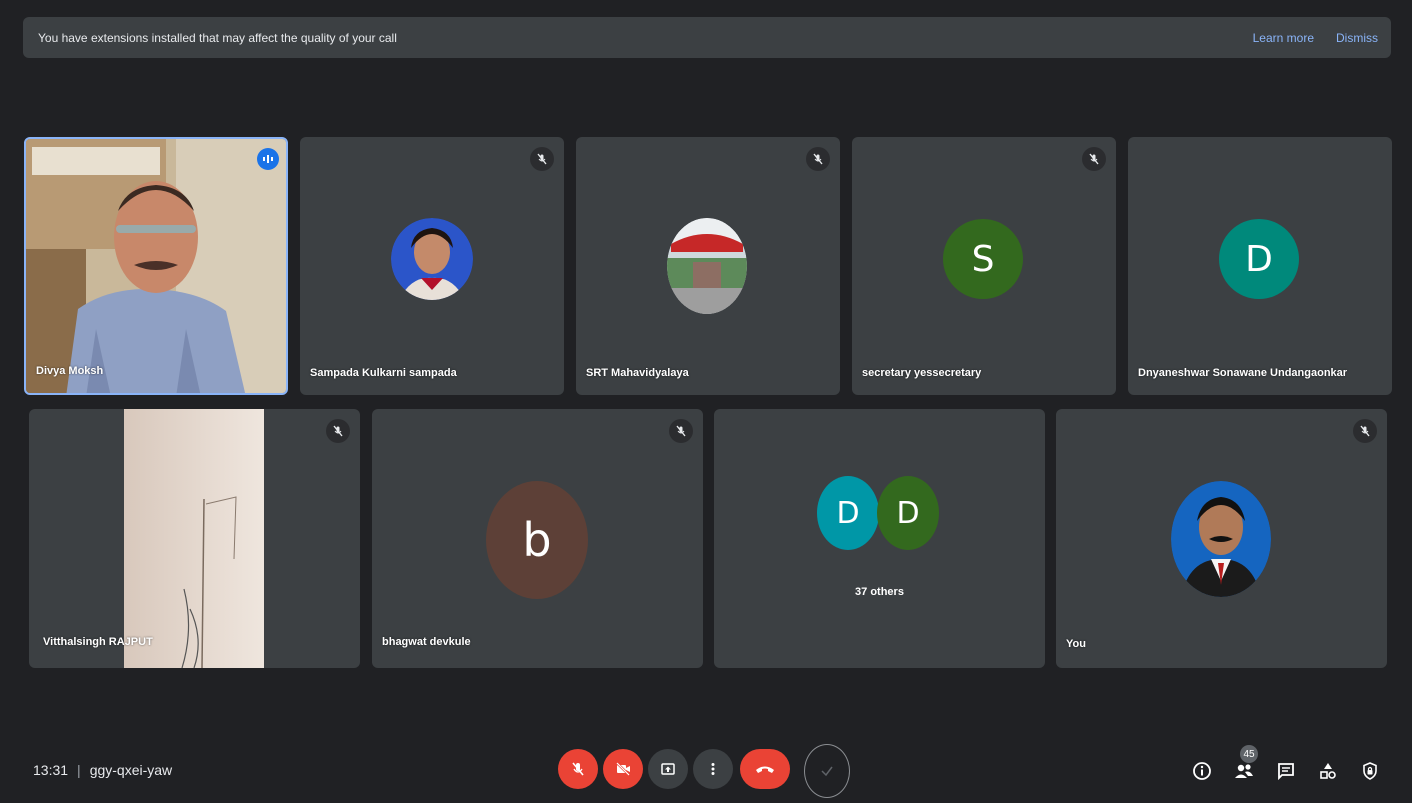  I want to click on camera-off-icon, so click(623, 769).